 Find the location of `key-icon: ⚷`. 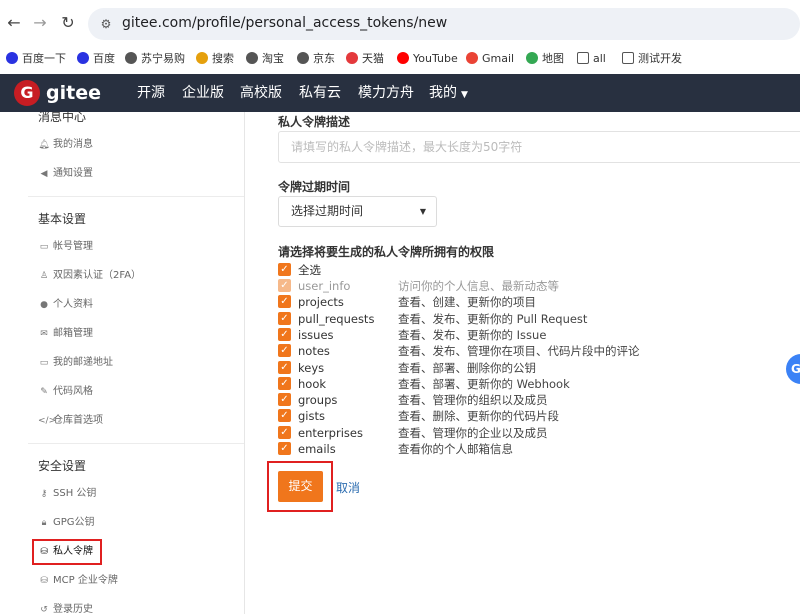

key-icon: ⚷ is located at coordinates (44, 494).